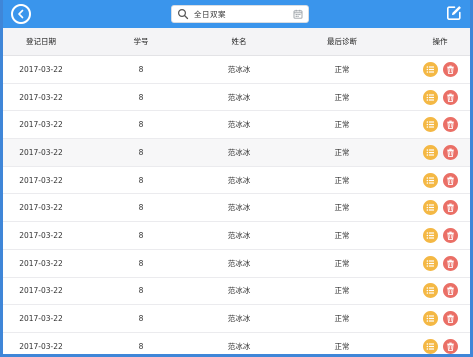 The width and height of the screenshot is (473, 357). What do you see at coordinates (41, 41) in the screenshot?
I see `header-date: 登记日期` at bounding box center [41, 41].